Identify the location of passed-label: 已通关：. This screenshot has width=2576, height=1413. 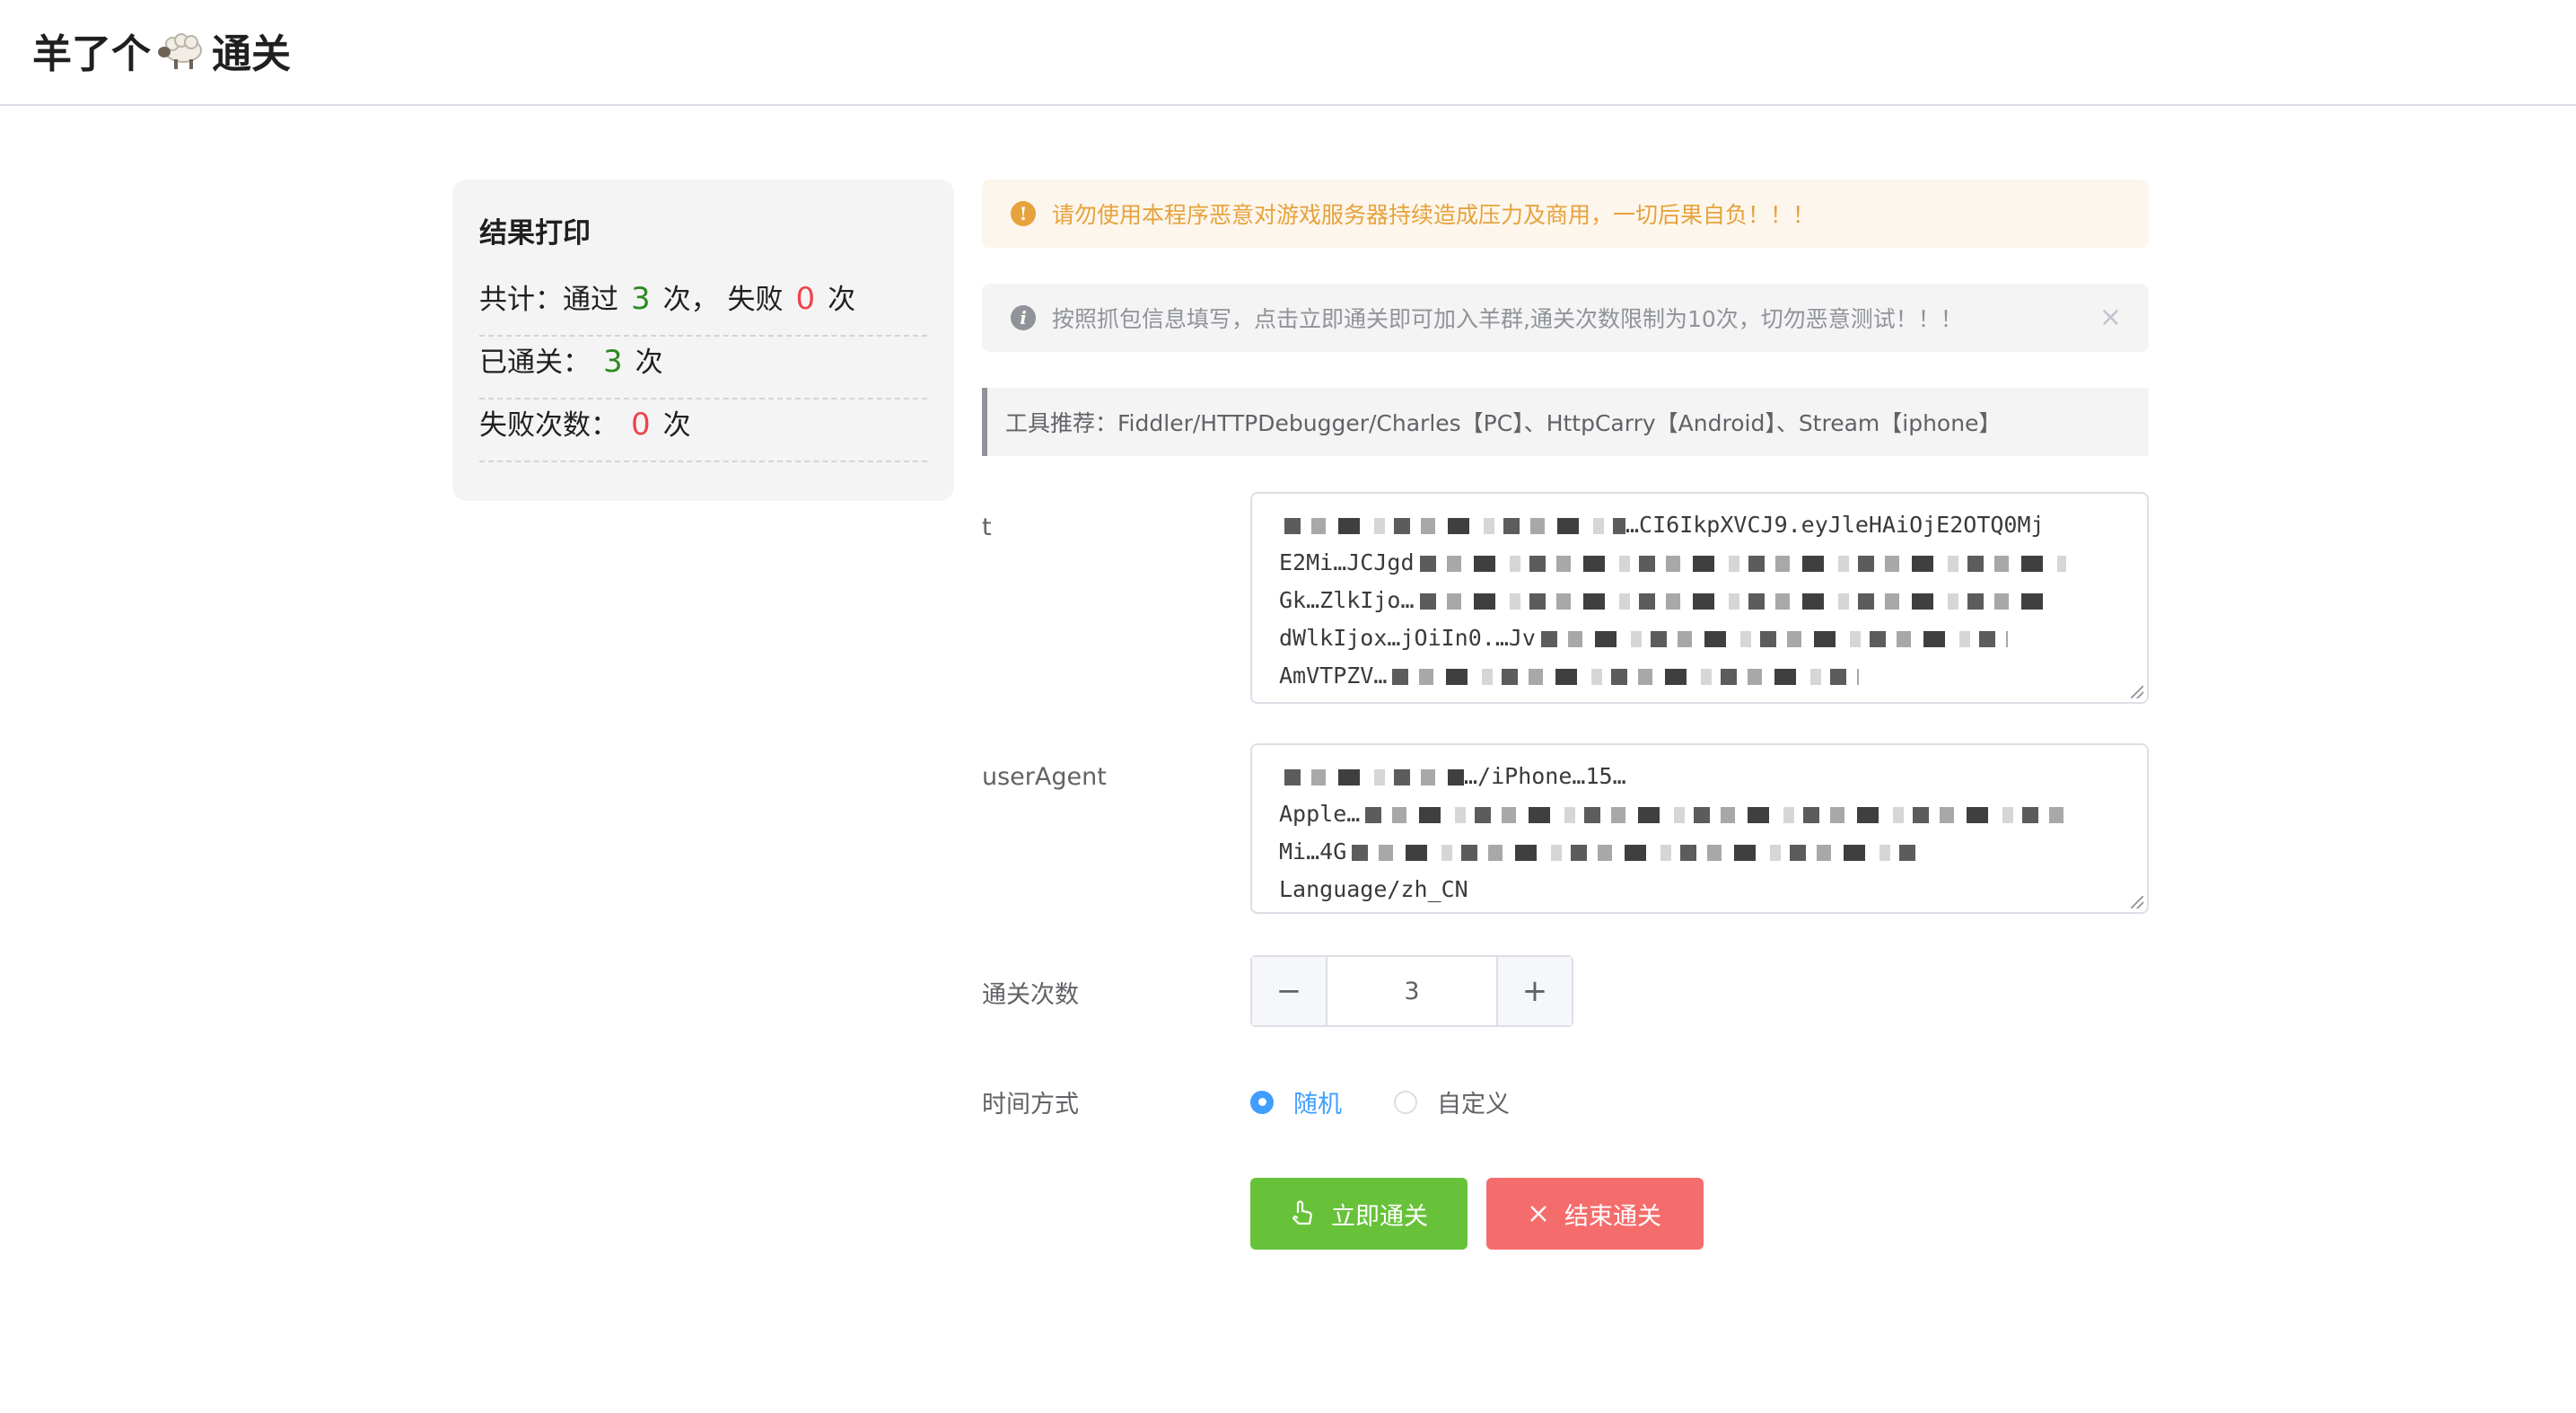
(535, 363).